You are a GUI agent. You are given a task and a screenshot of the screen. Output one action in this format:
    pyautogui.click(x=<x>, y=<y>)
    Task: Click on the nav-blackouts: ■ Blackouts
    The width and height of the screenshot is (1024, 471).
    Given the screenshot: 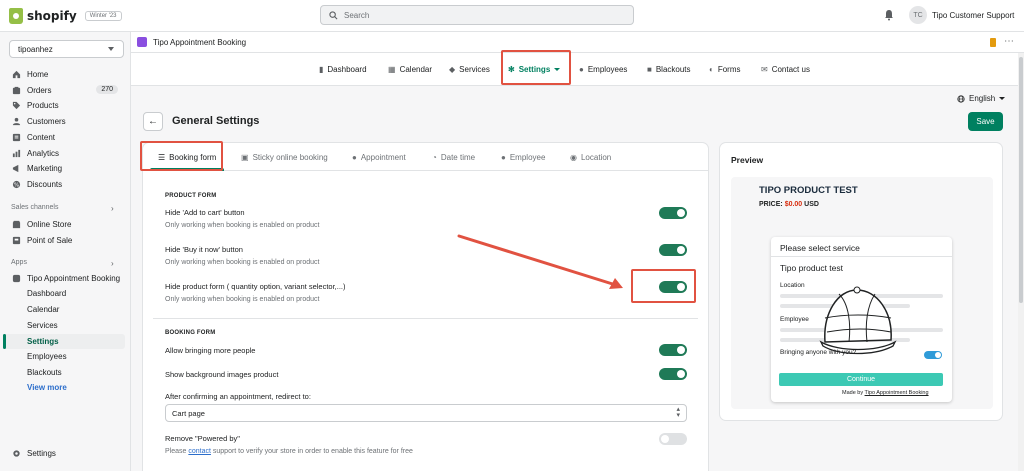 What is the action you would take?
    pyautogui.click(x=669, y=69)
    